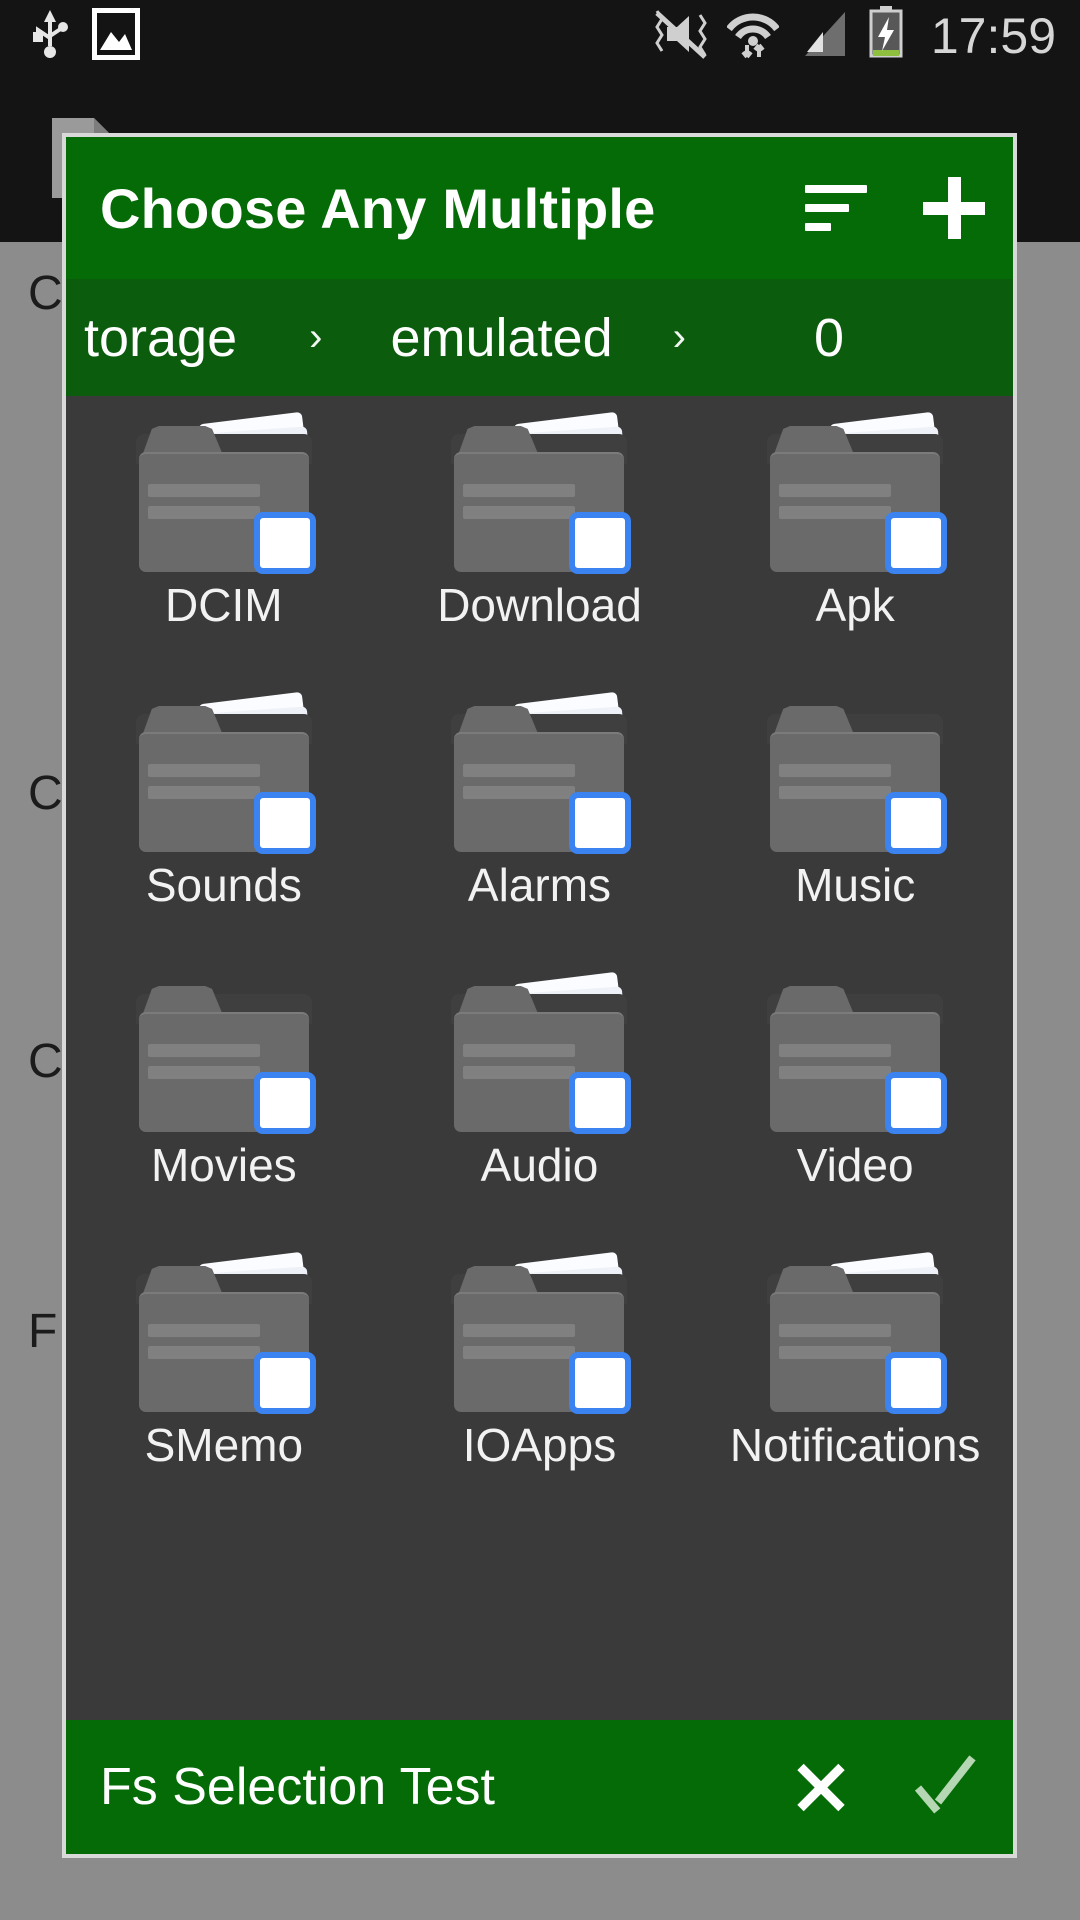 The height and width of the screenshot is (1920, 1080). What do you see at coordinates (886, 36) in the screenshot?
I see `battery-charging-icon` at bounding box center [886, 36].